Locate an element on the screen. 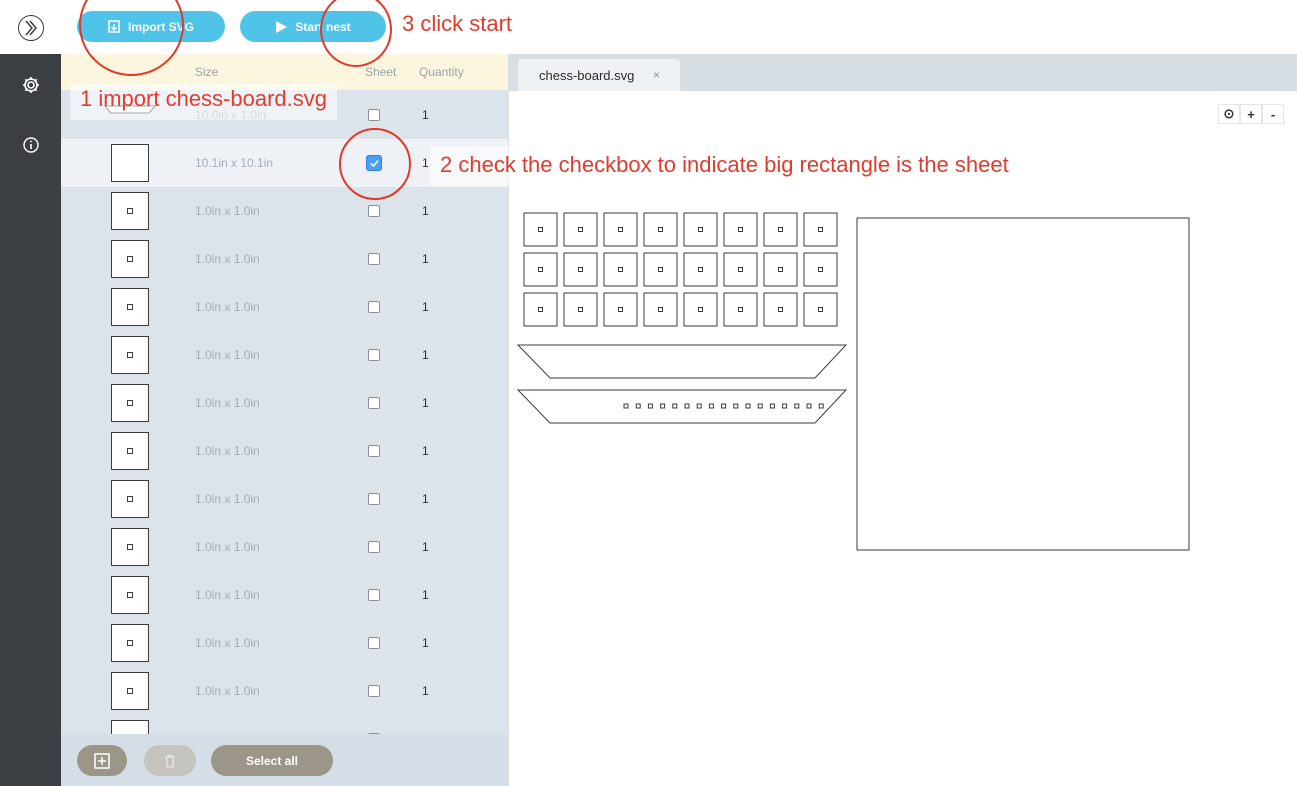 This screenshot has width=1297, height=786. column-header-quantity: Quantity is located at coordinates (441, 72).